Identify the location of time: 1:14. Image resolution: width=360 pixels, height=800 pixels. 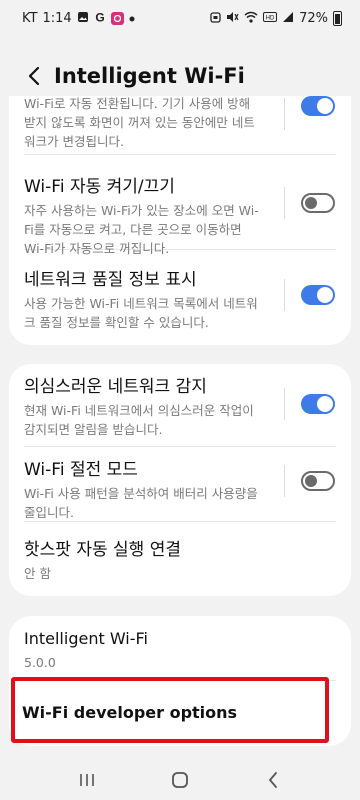
(57, 18).